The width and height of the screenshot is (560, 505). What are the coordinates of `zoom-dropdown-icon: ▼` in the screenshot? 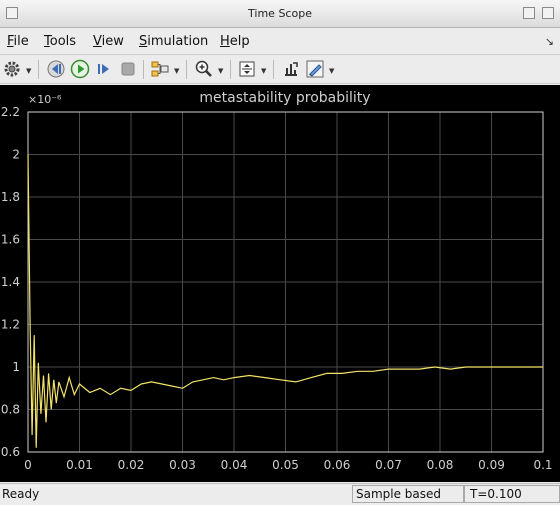 It's located at (220, 71).